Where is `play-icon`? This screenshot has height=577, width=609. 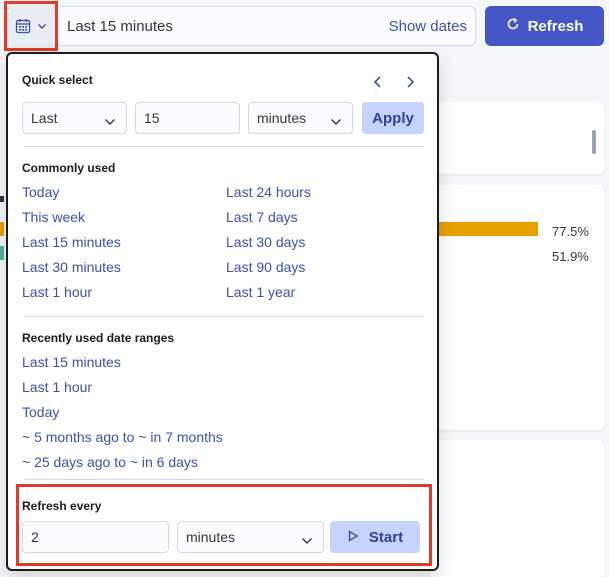
play-icon is located at coordinates (353, 537).